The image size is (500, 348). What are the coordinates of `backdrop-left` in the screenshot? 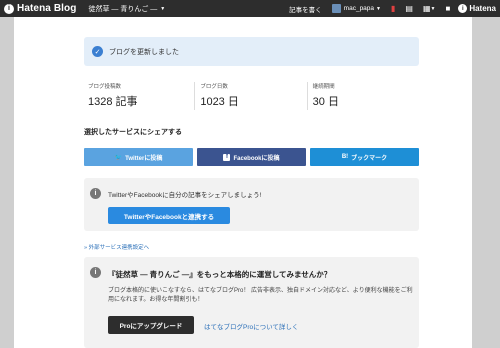 It's located at (7, 182).